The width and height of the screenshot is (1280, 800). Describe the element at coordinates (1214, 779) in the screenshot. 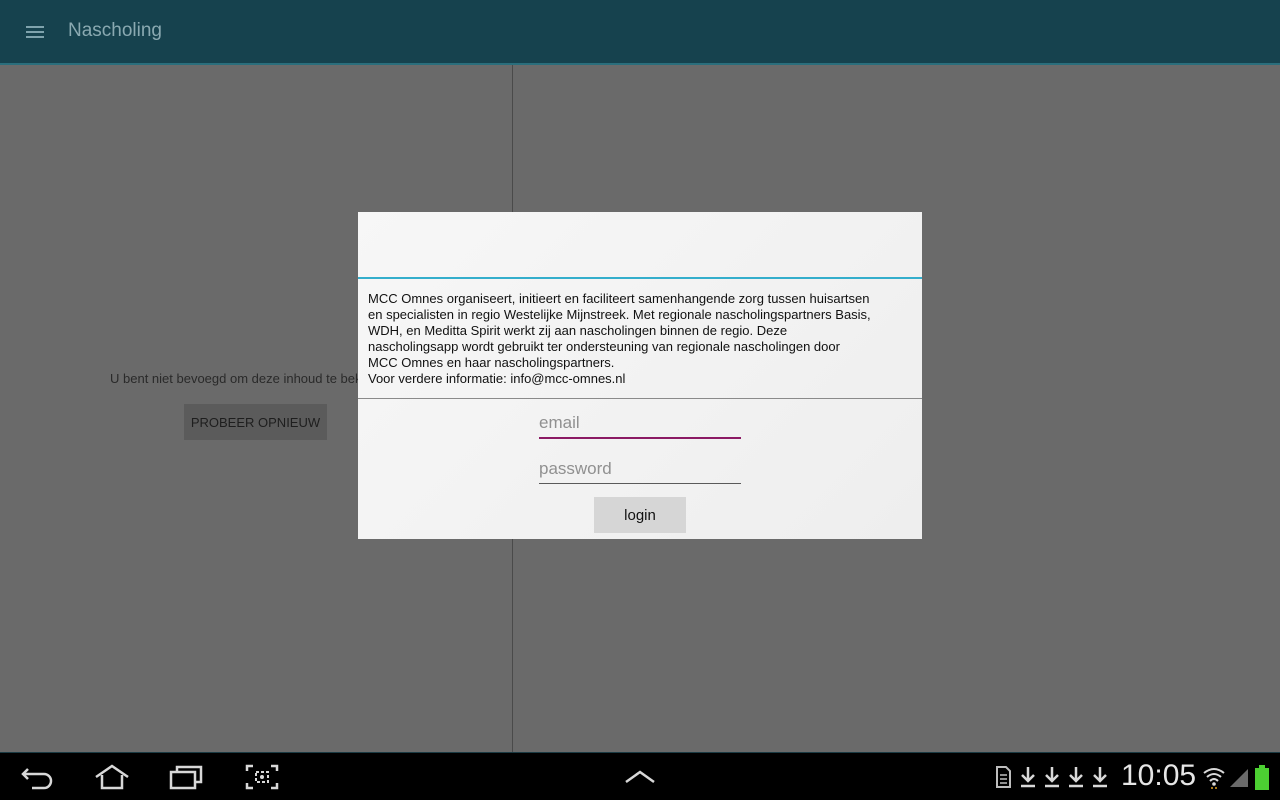

I see `wifi-icon` at that location.